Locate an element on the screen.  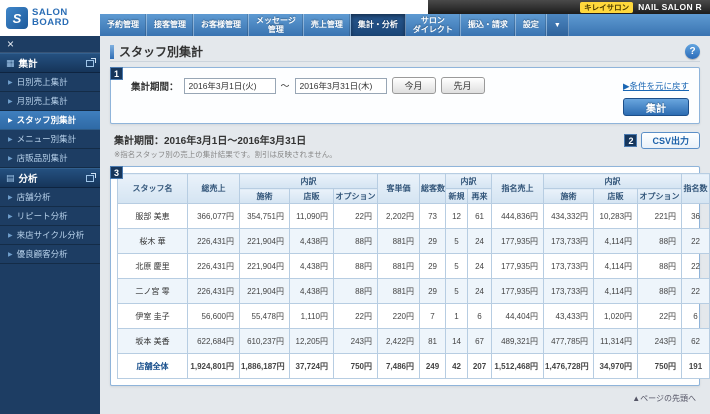
value-cell: 36 is located at coordinates (695, 216).